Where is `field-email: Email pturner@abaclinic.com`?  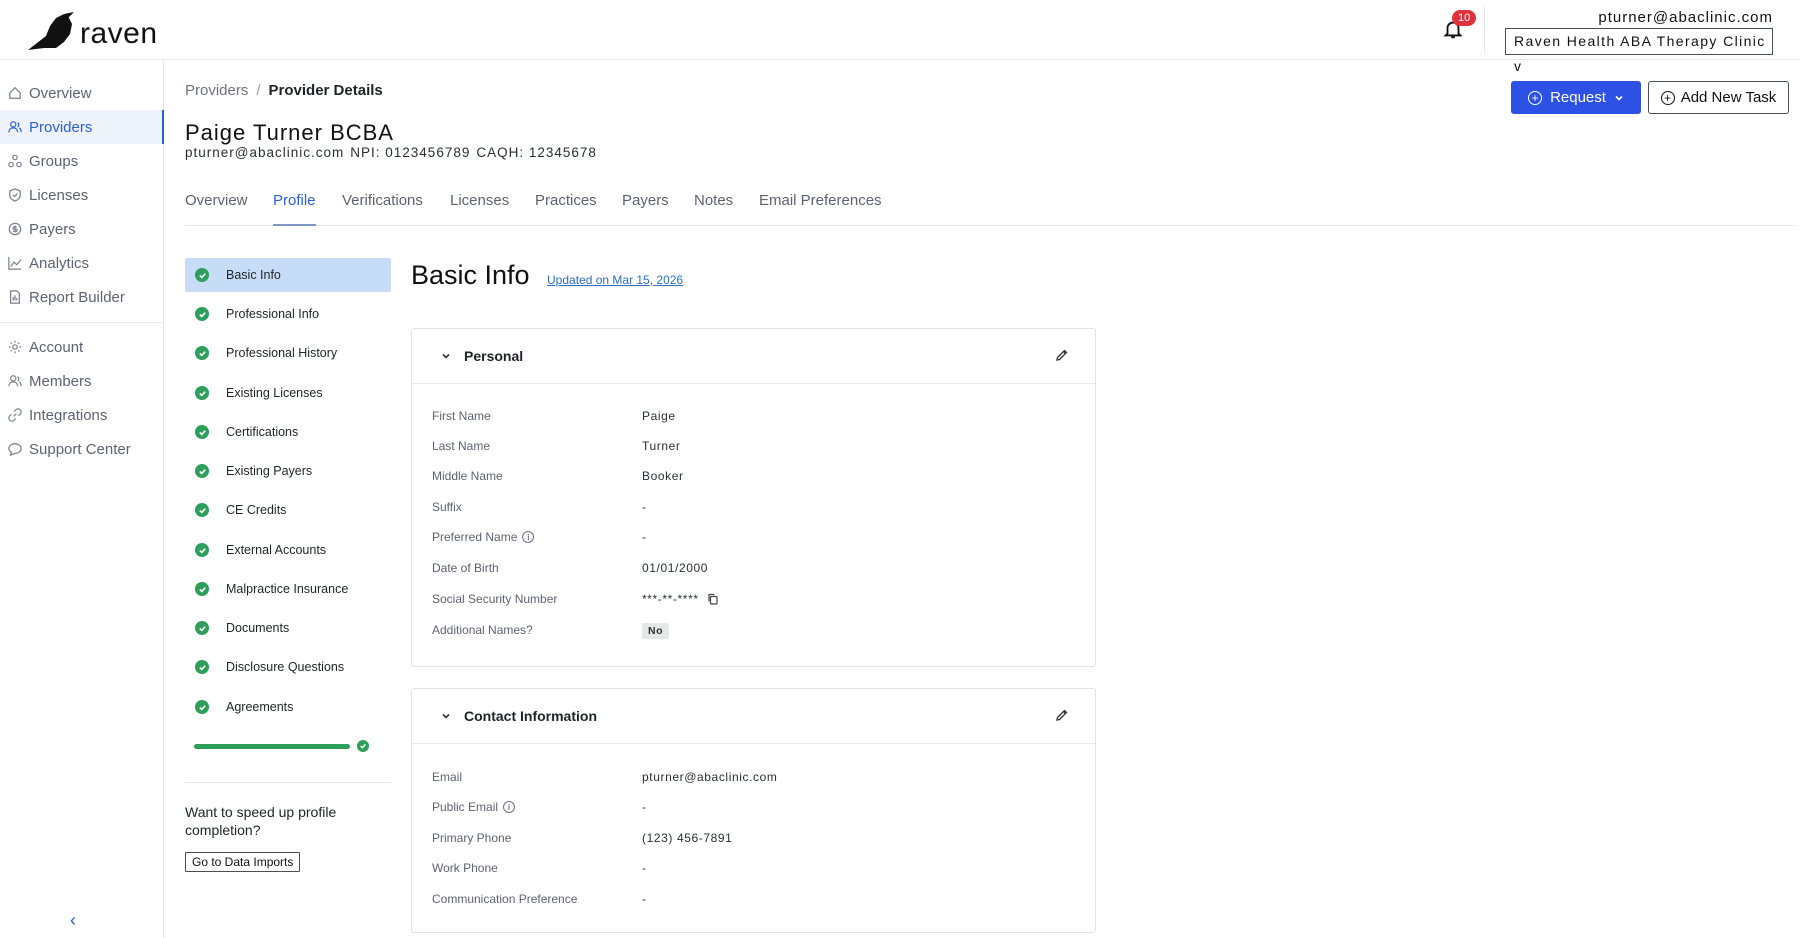
field-email: Email pturner@abaclinic.com is located at coordinates (752, 780).